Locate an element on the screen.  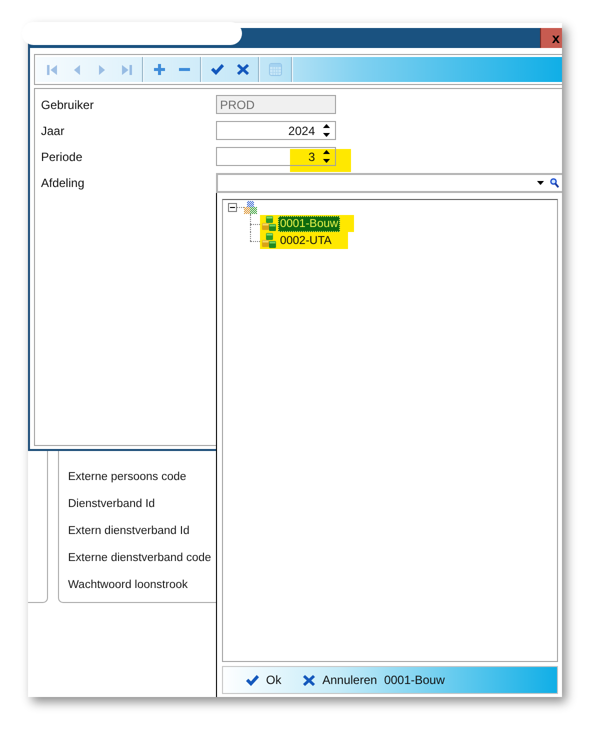
field-label: Periode is located at coordinates (62, 157).